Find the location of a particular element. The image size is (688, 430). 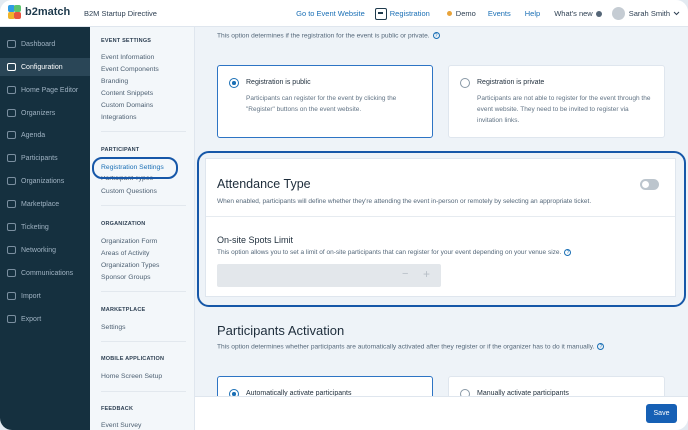

chevron-down-icon is located at coordinates (676, 13).